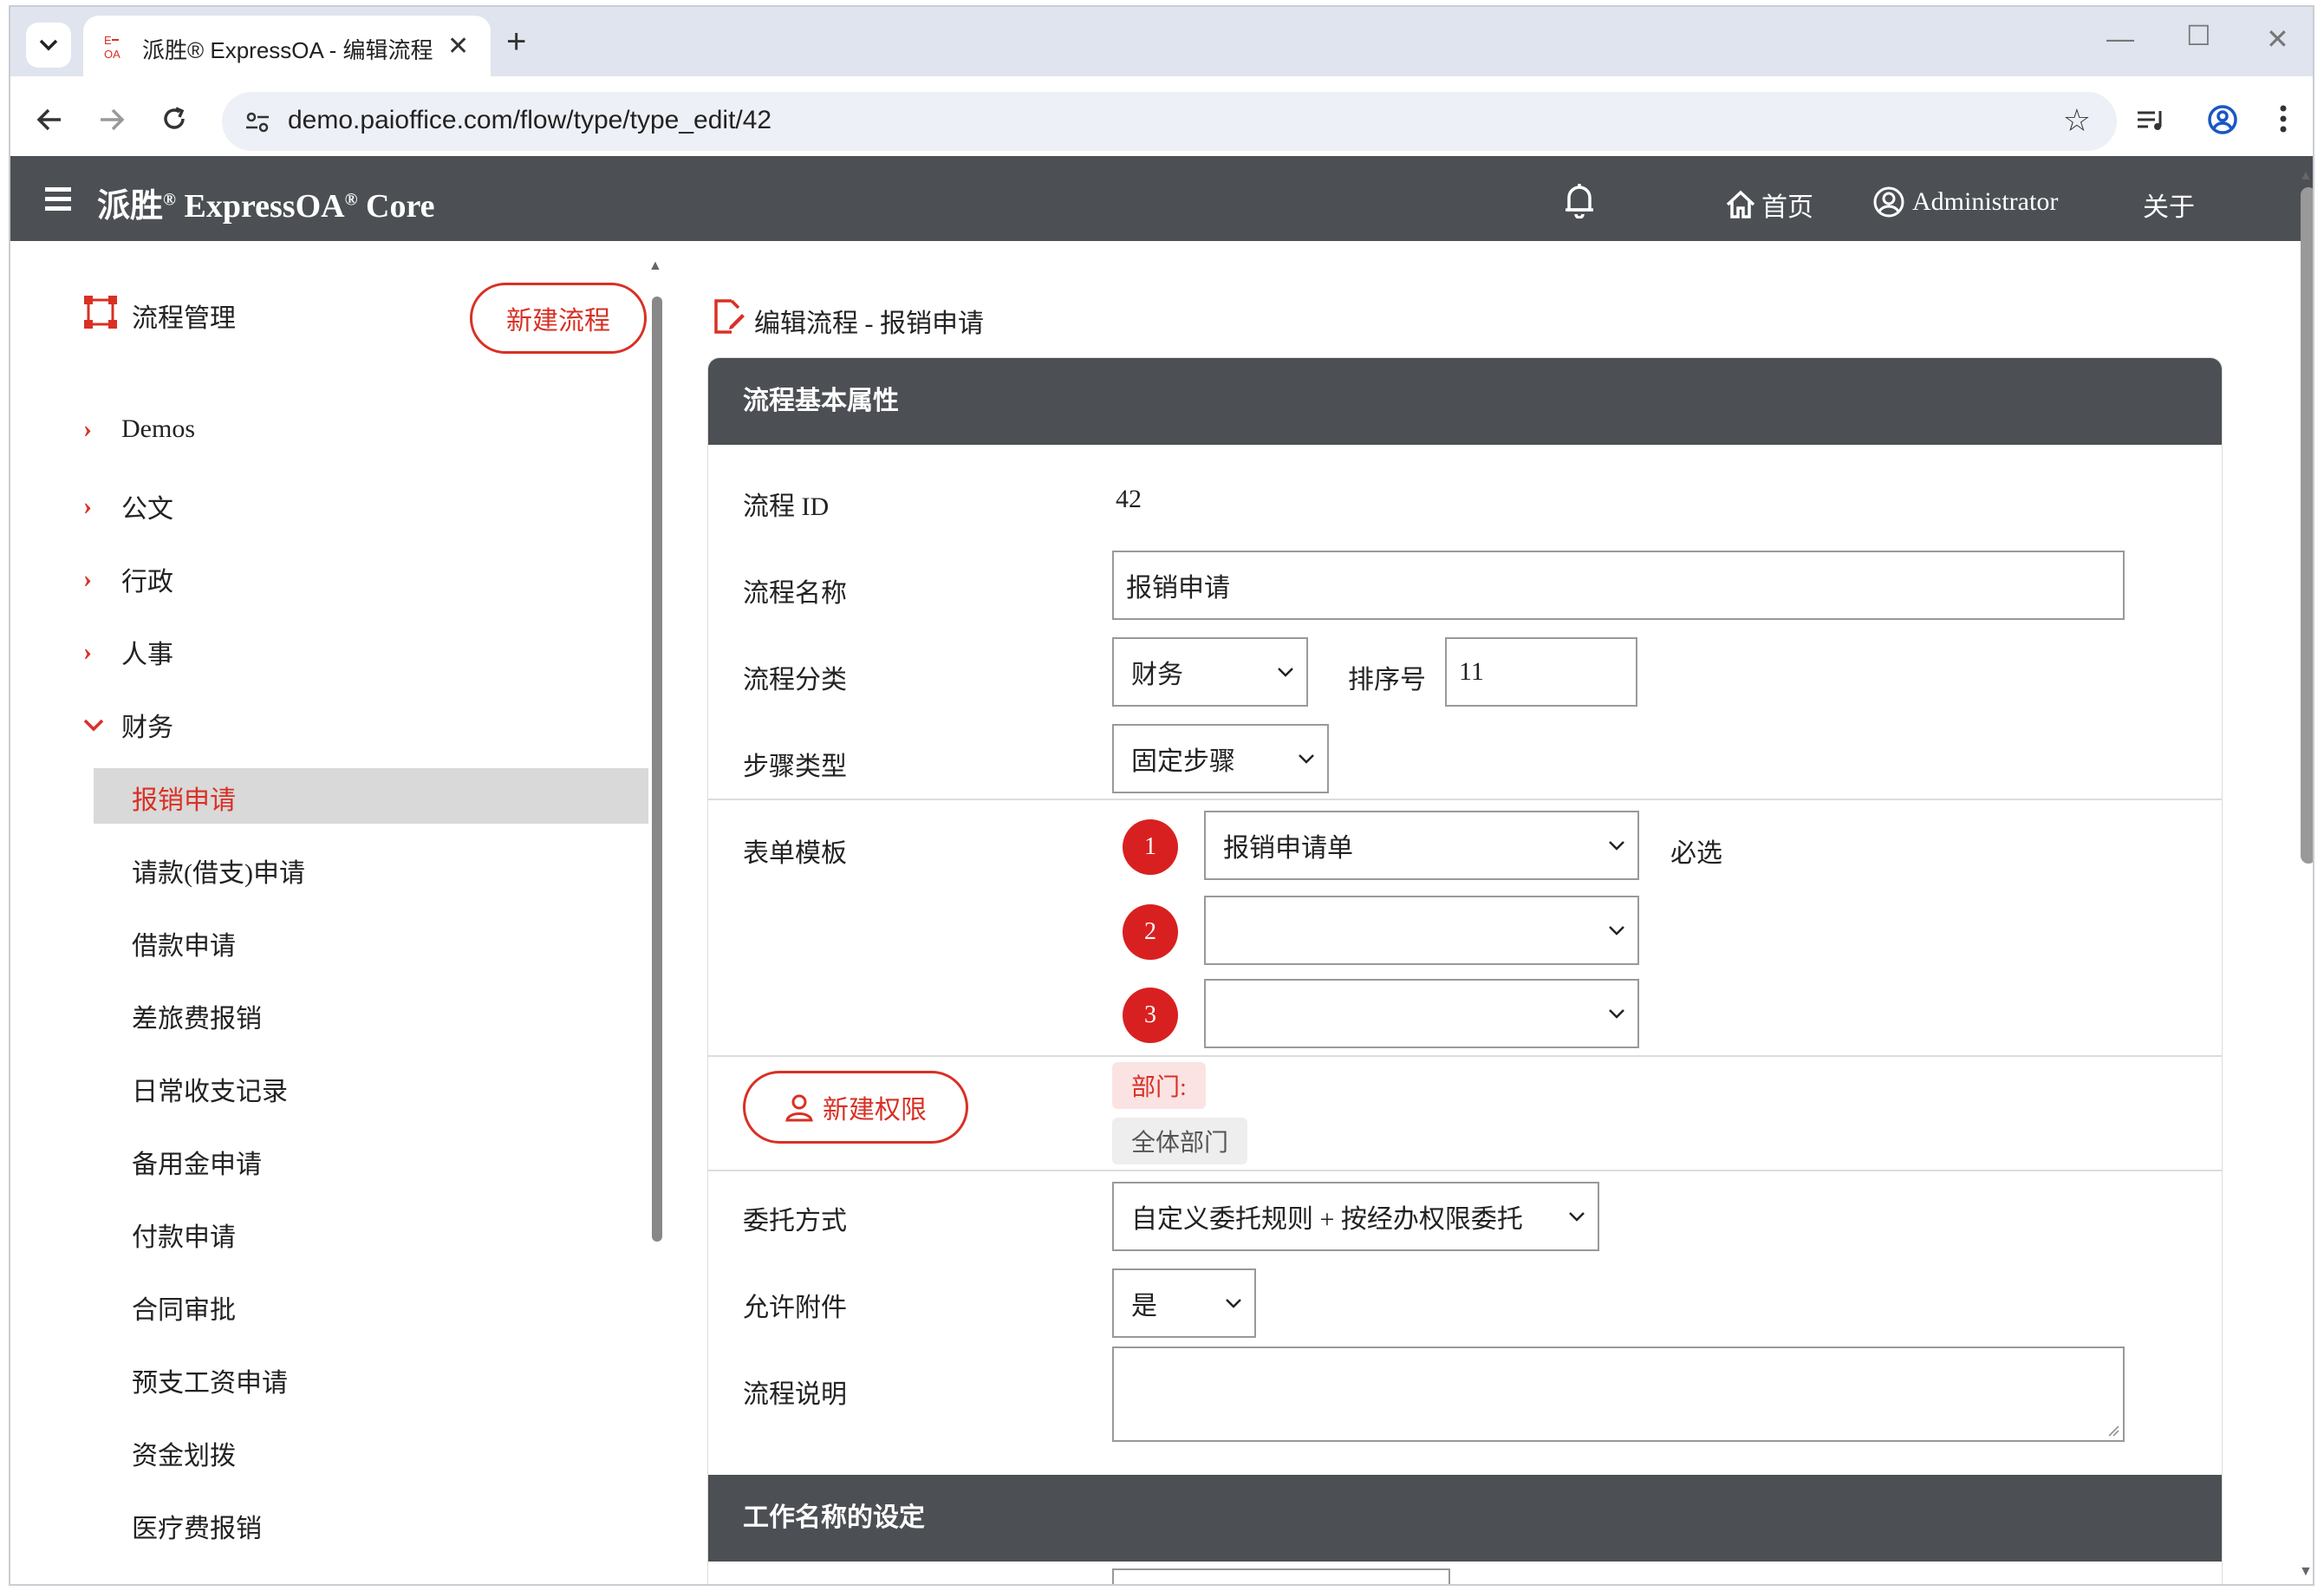 The image size is (2324, 1591). I want to click on section-header-work-name: 工作名称的设定, so click(1465, 1518).